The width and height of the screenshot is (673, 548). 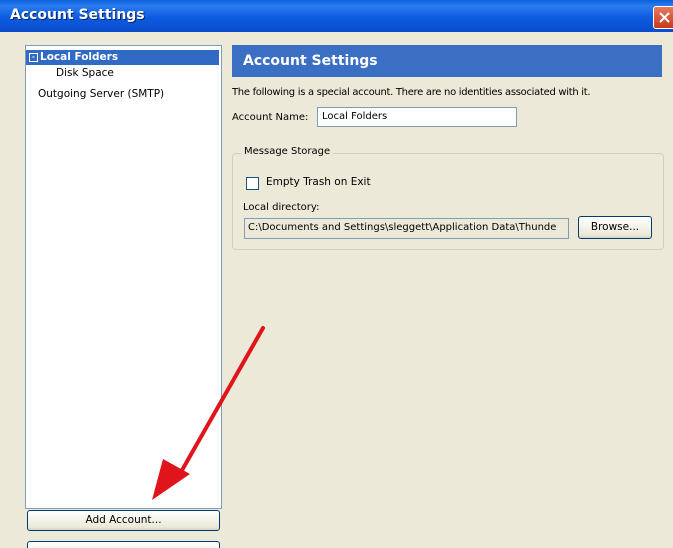 I want to click on tree-item-label: Disk Space, so click(x=85, y=73).